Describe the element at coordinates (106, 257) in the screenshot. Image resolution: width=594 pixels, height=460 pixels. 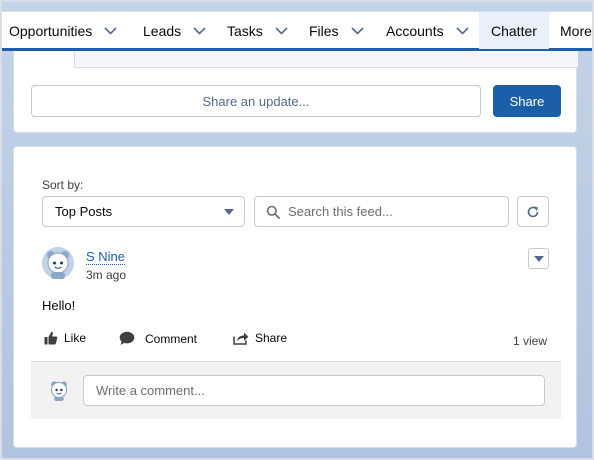
I see `post-author-link: S Nine` at that location.